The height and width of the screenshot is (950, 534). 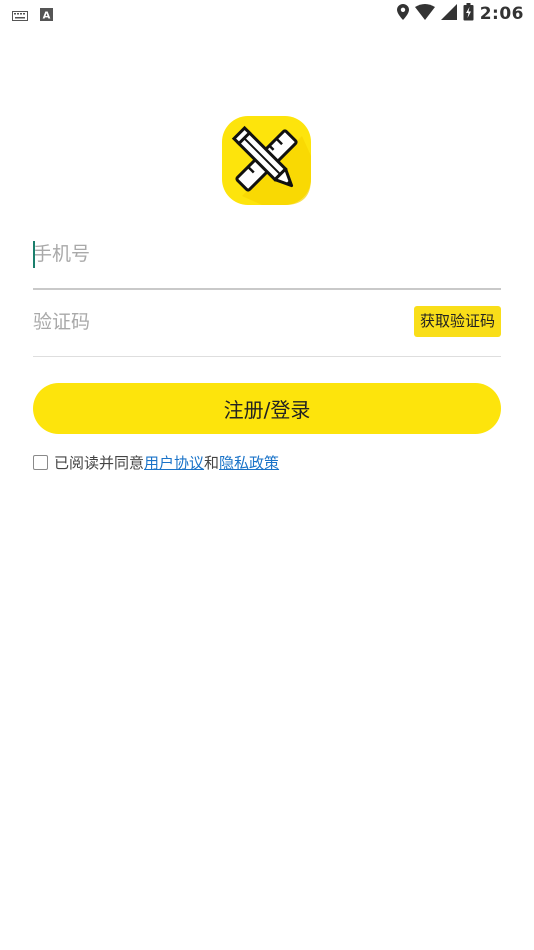 I want to click on location-icon, so click(x=402, y=14).